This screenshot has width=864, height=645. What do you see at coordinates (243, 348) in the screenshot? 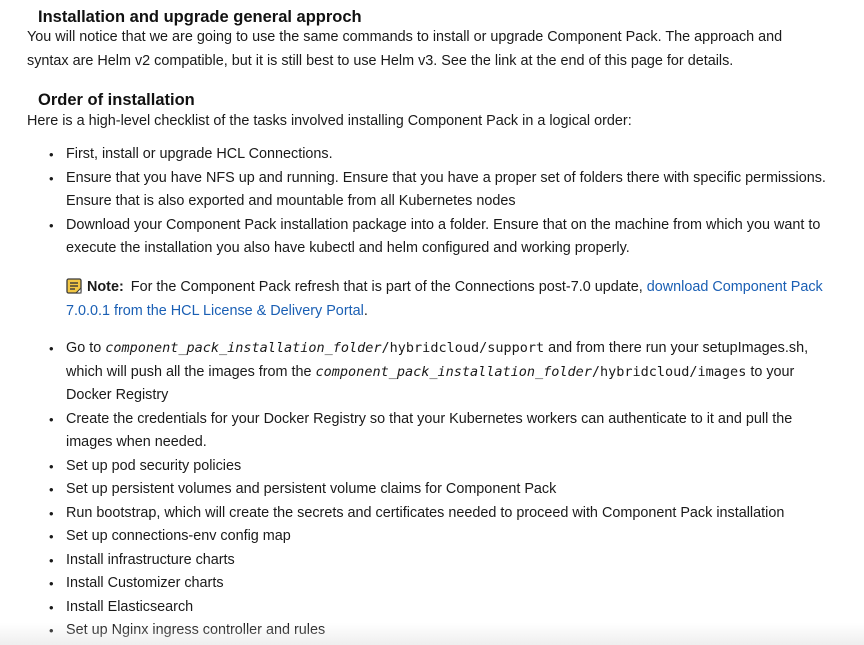
I see `code-folder-var: component_pack_installation_folder` at bounding box center [243, 348].